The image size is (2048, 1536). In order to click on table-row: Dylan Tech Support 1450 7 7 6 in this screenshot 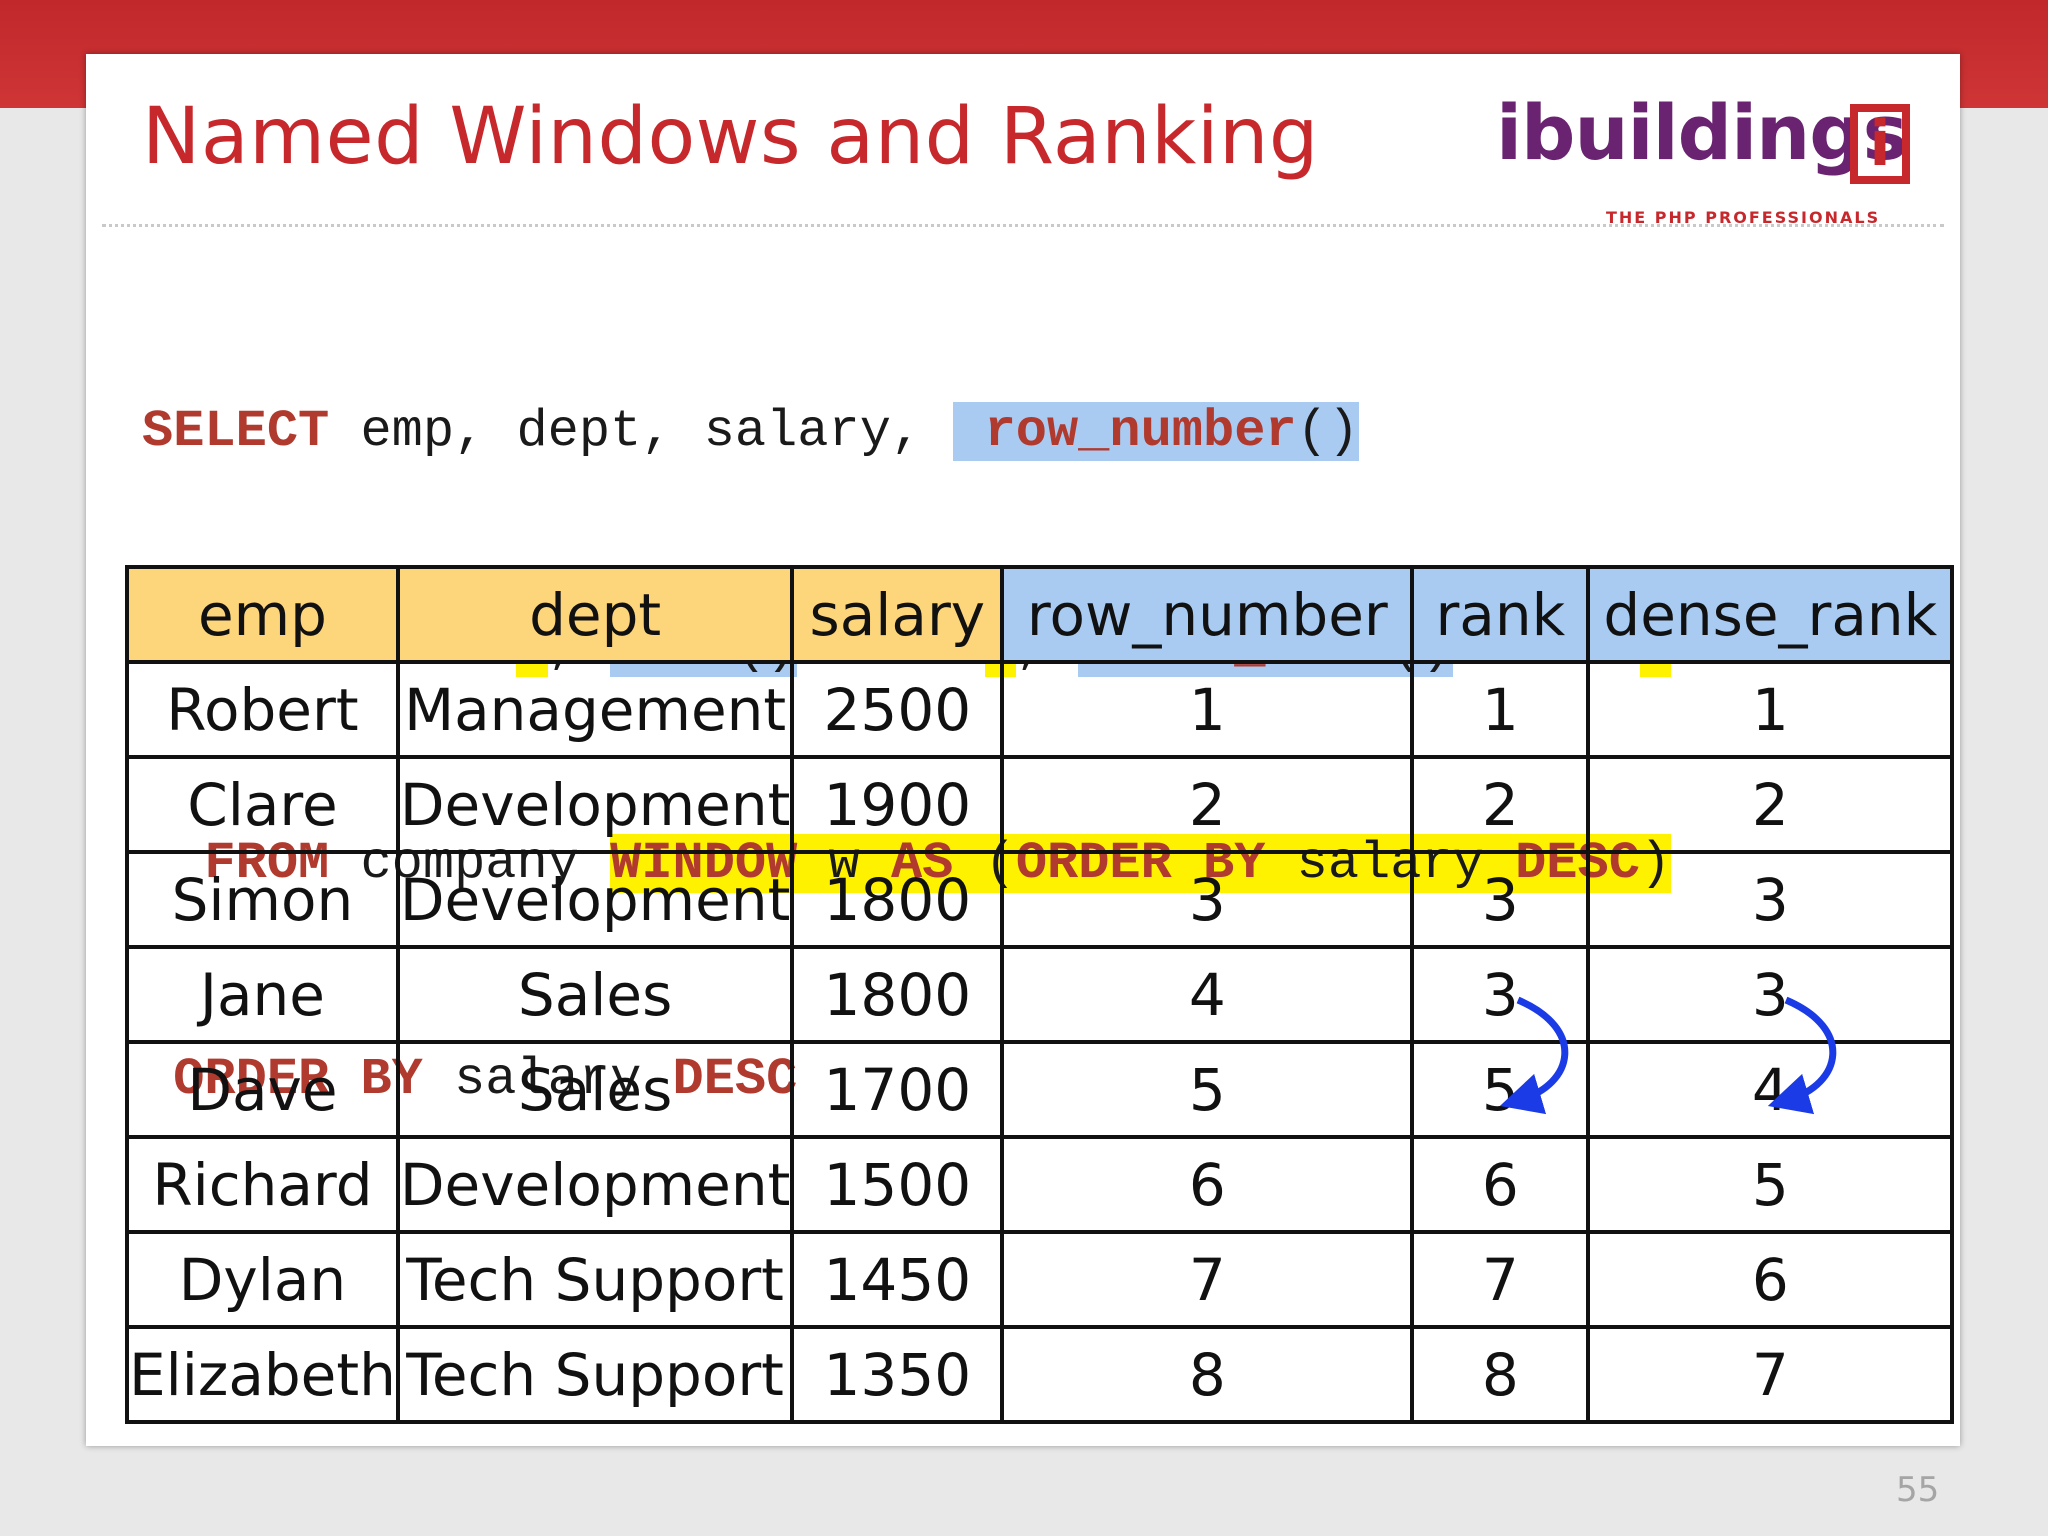, I will do `click(1040, 1279)`.